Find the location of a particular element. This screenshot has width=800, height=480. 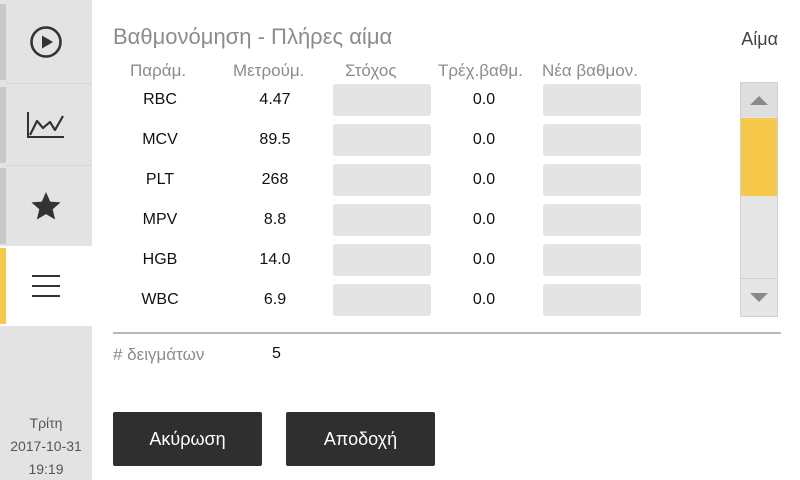

weekday: Τρίτη is located at coordinates (46, 423).